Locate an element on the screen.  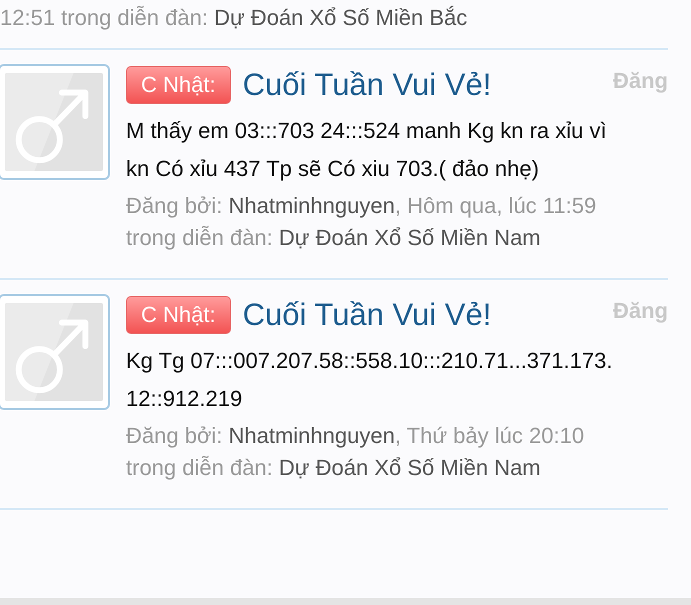
post-meta: 12:51 trong diễn đàn: Dự Đoán Xổ Số Miền Bắc is located at coordinates (234, 18).